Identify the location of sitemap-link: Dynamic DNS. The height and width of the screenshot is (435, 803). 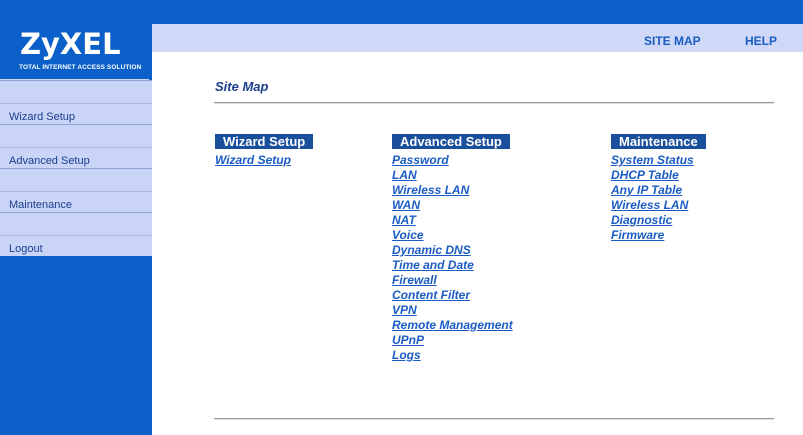
(452, 250).